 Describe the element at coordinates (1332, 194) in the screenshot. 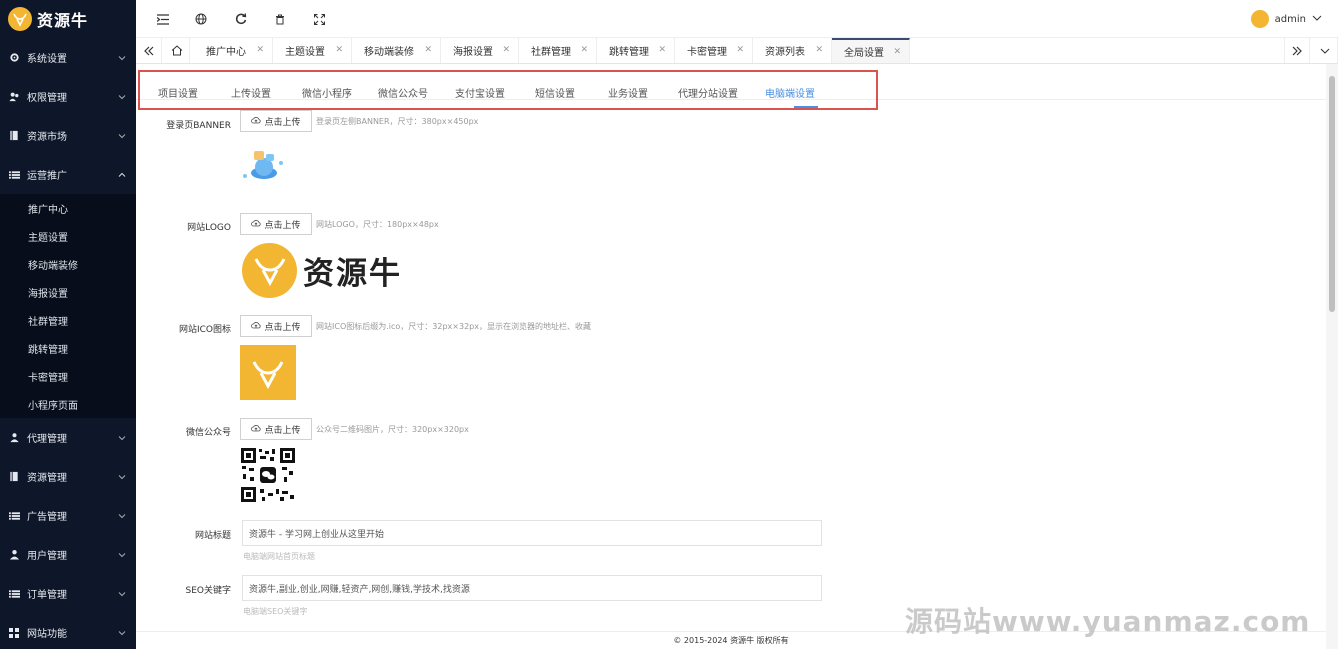

I see `scrollbar-thumb` at that location.